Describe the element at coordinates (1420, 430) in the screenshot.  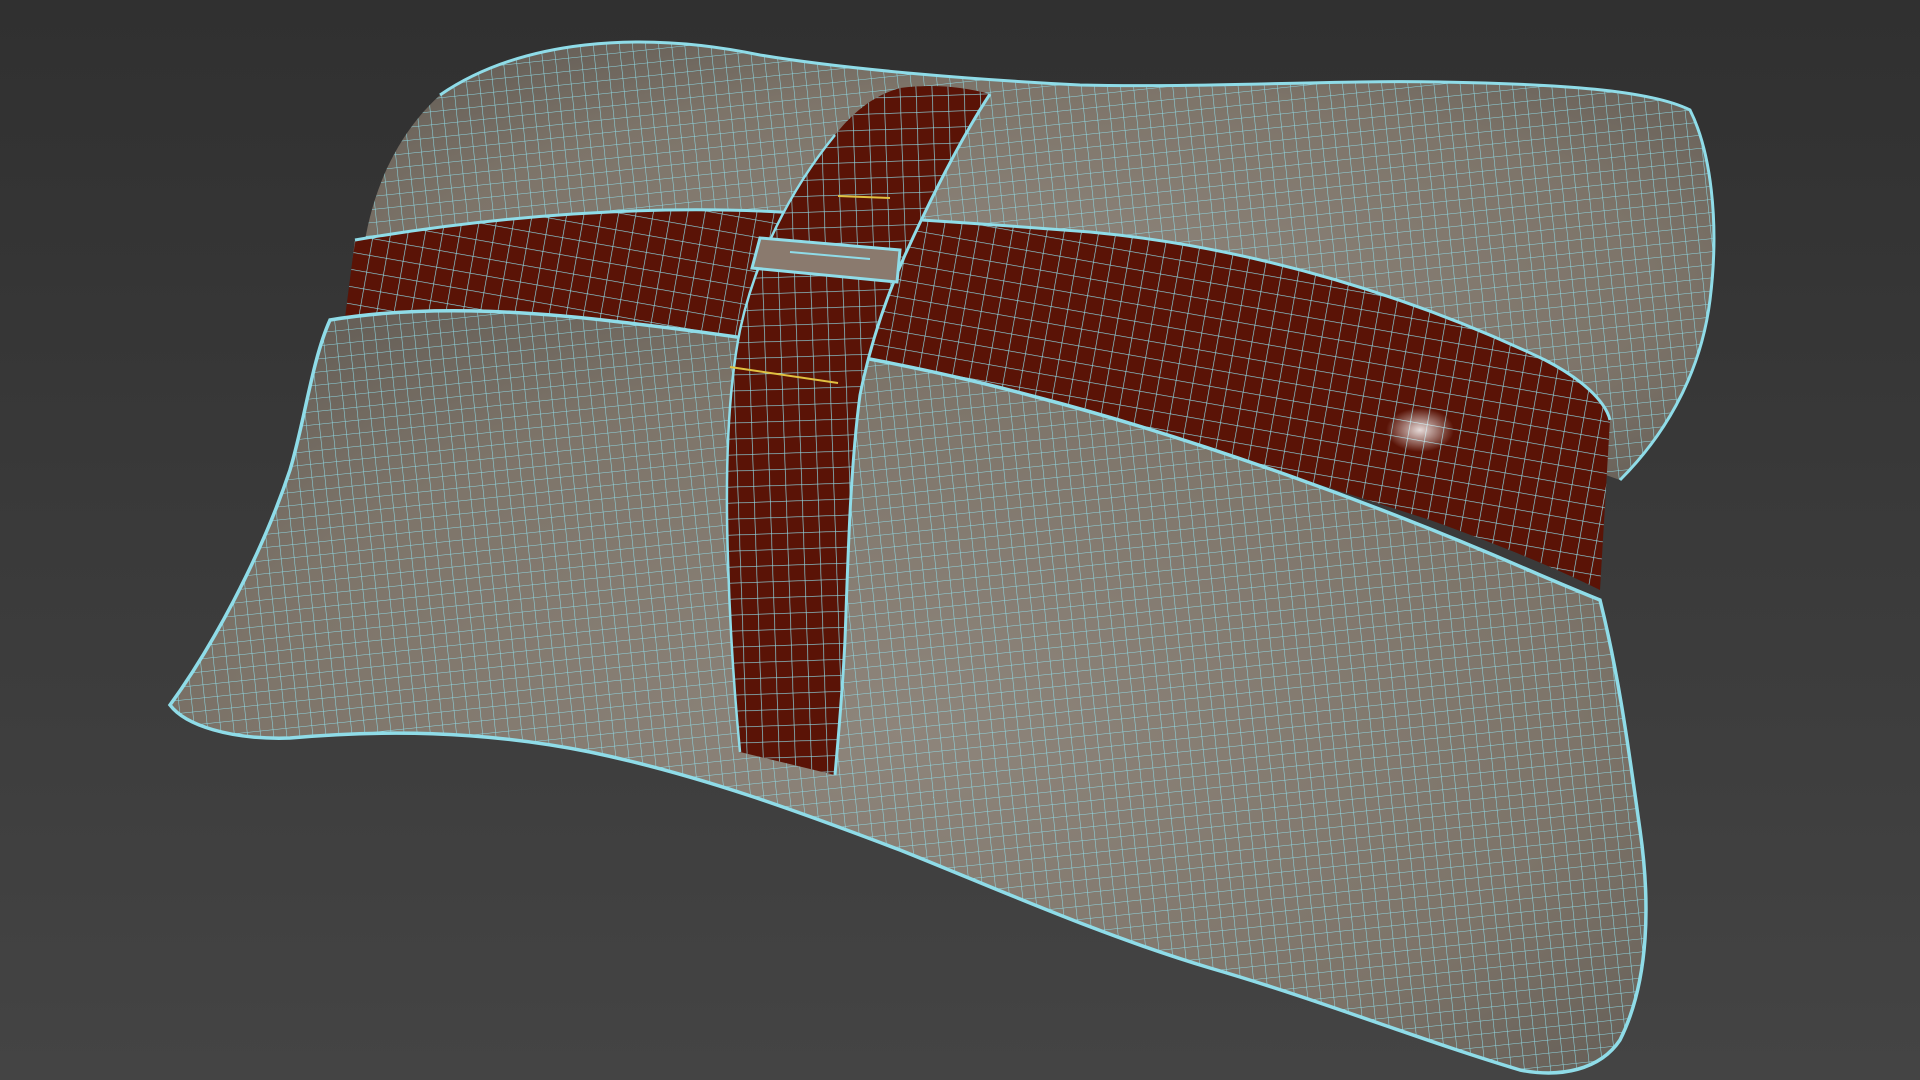
I see `specular-highlight` at that location.